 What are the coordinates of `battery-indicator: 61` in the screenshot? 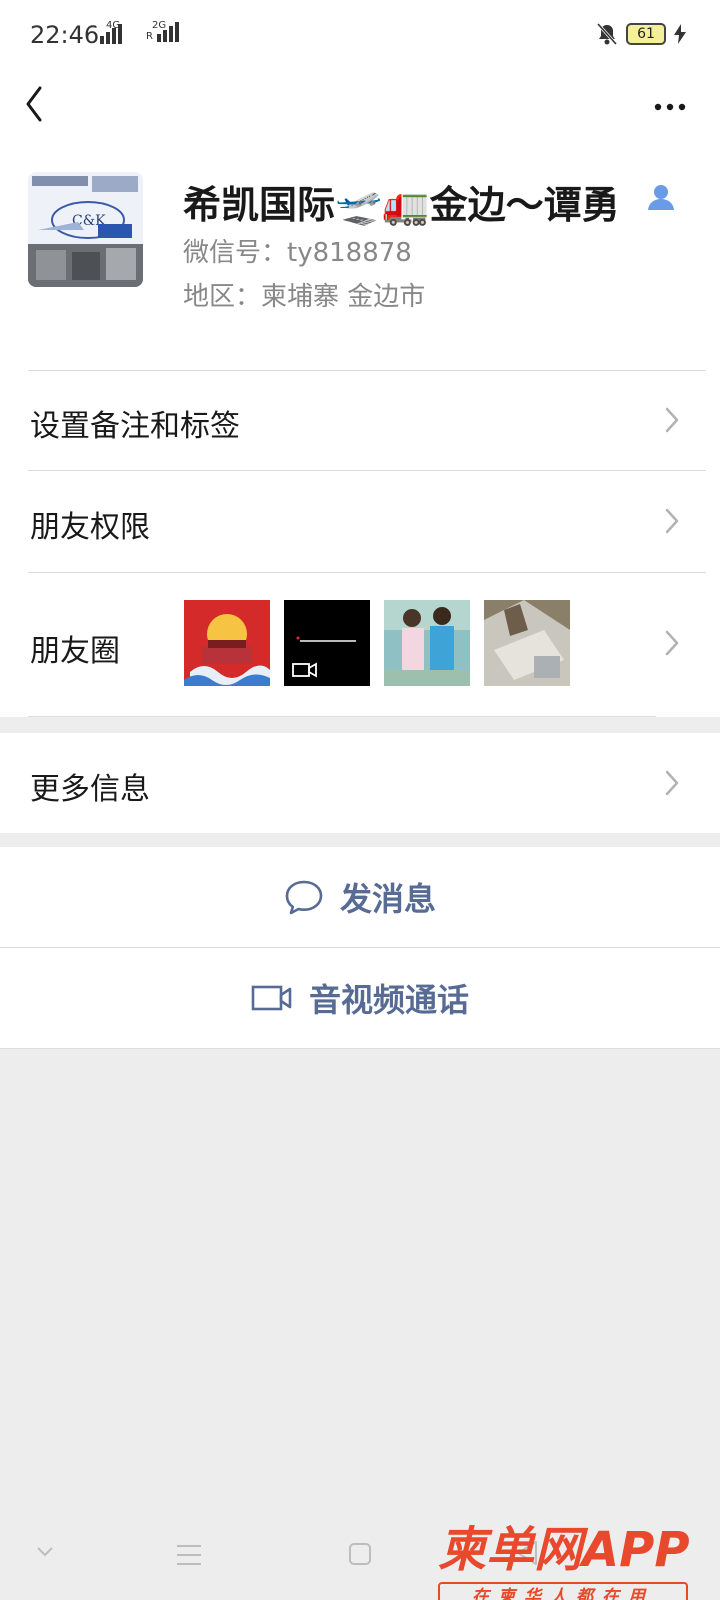 It's located at (646, 34).